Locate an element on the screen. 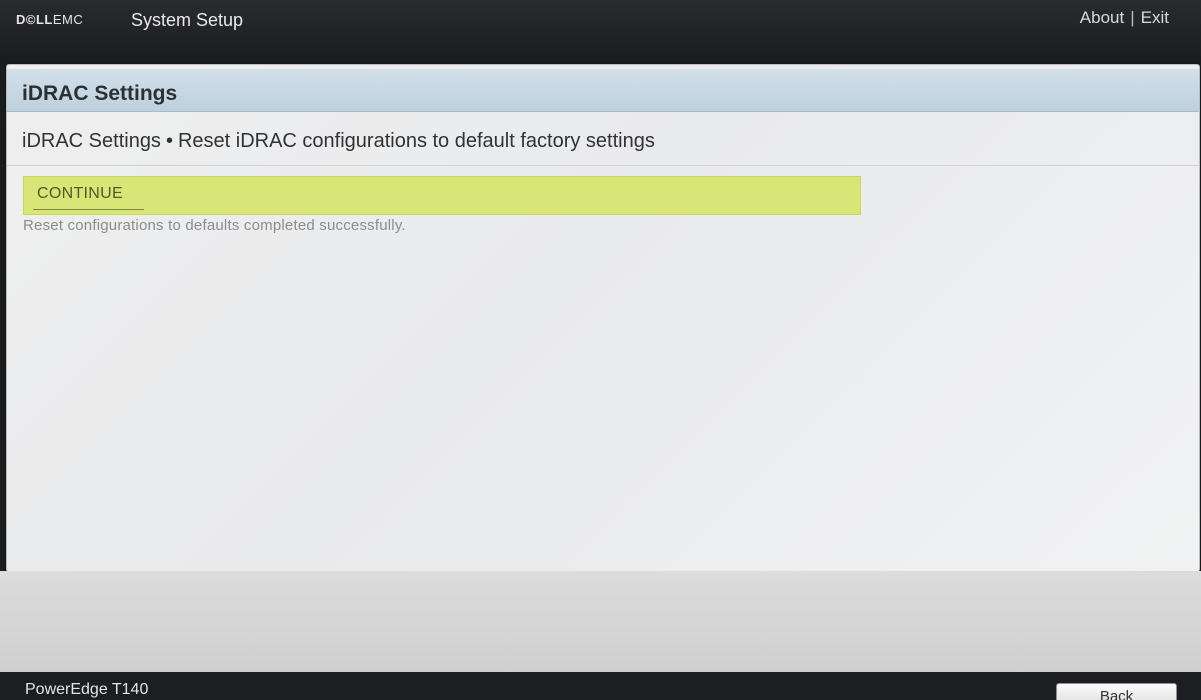 The height and width of the screenshot is (700, 1201). back-button: Back is located at coordinates (1116, 691).